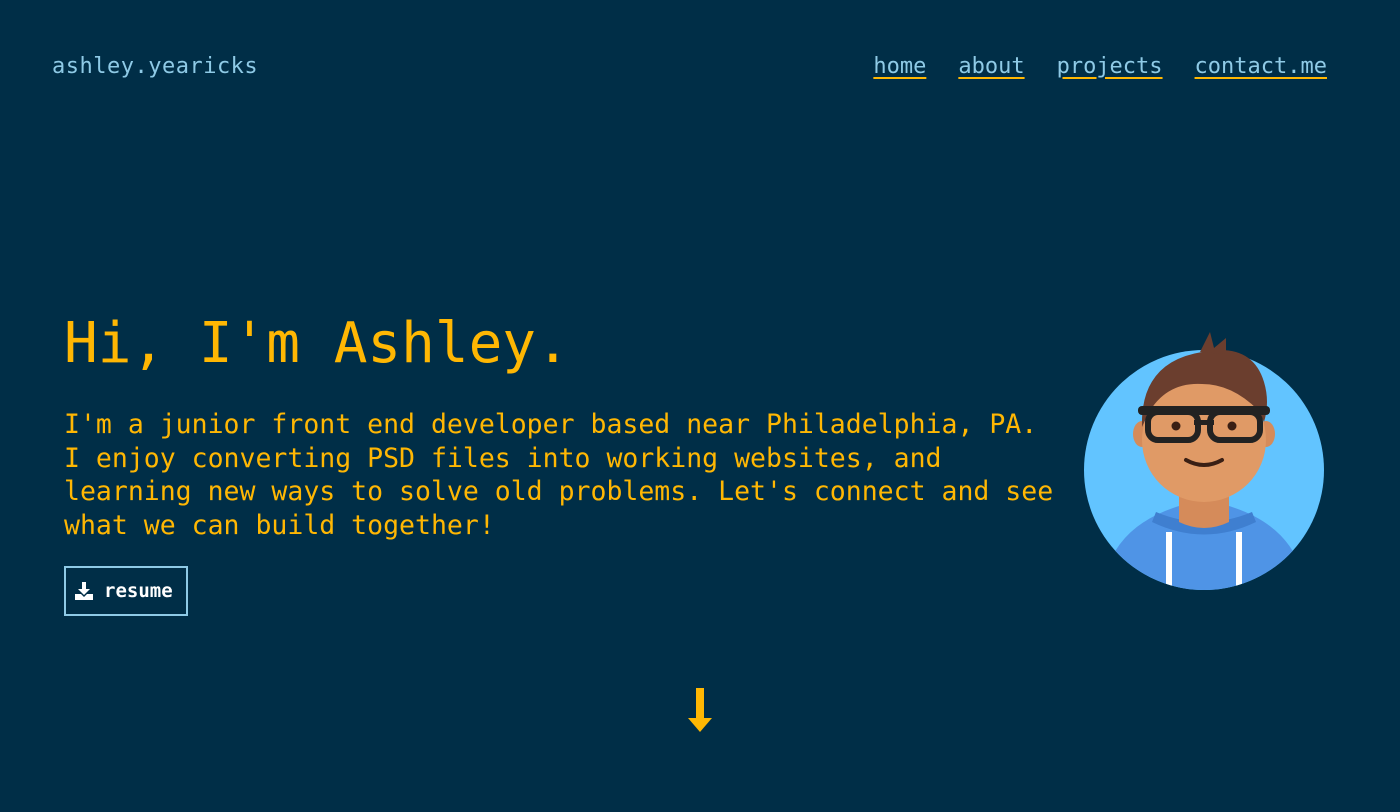 This screenshot has height=812, width=1400. I want to click on nav-link-about: about, so click(991, 67).